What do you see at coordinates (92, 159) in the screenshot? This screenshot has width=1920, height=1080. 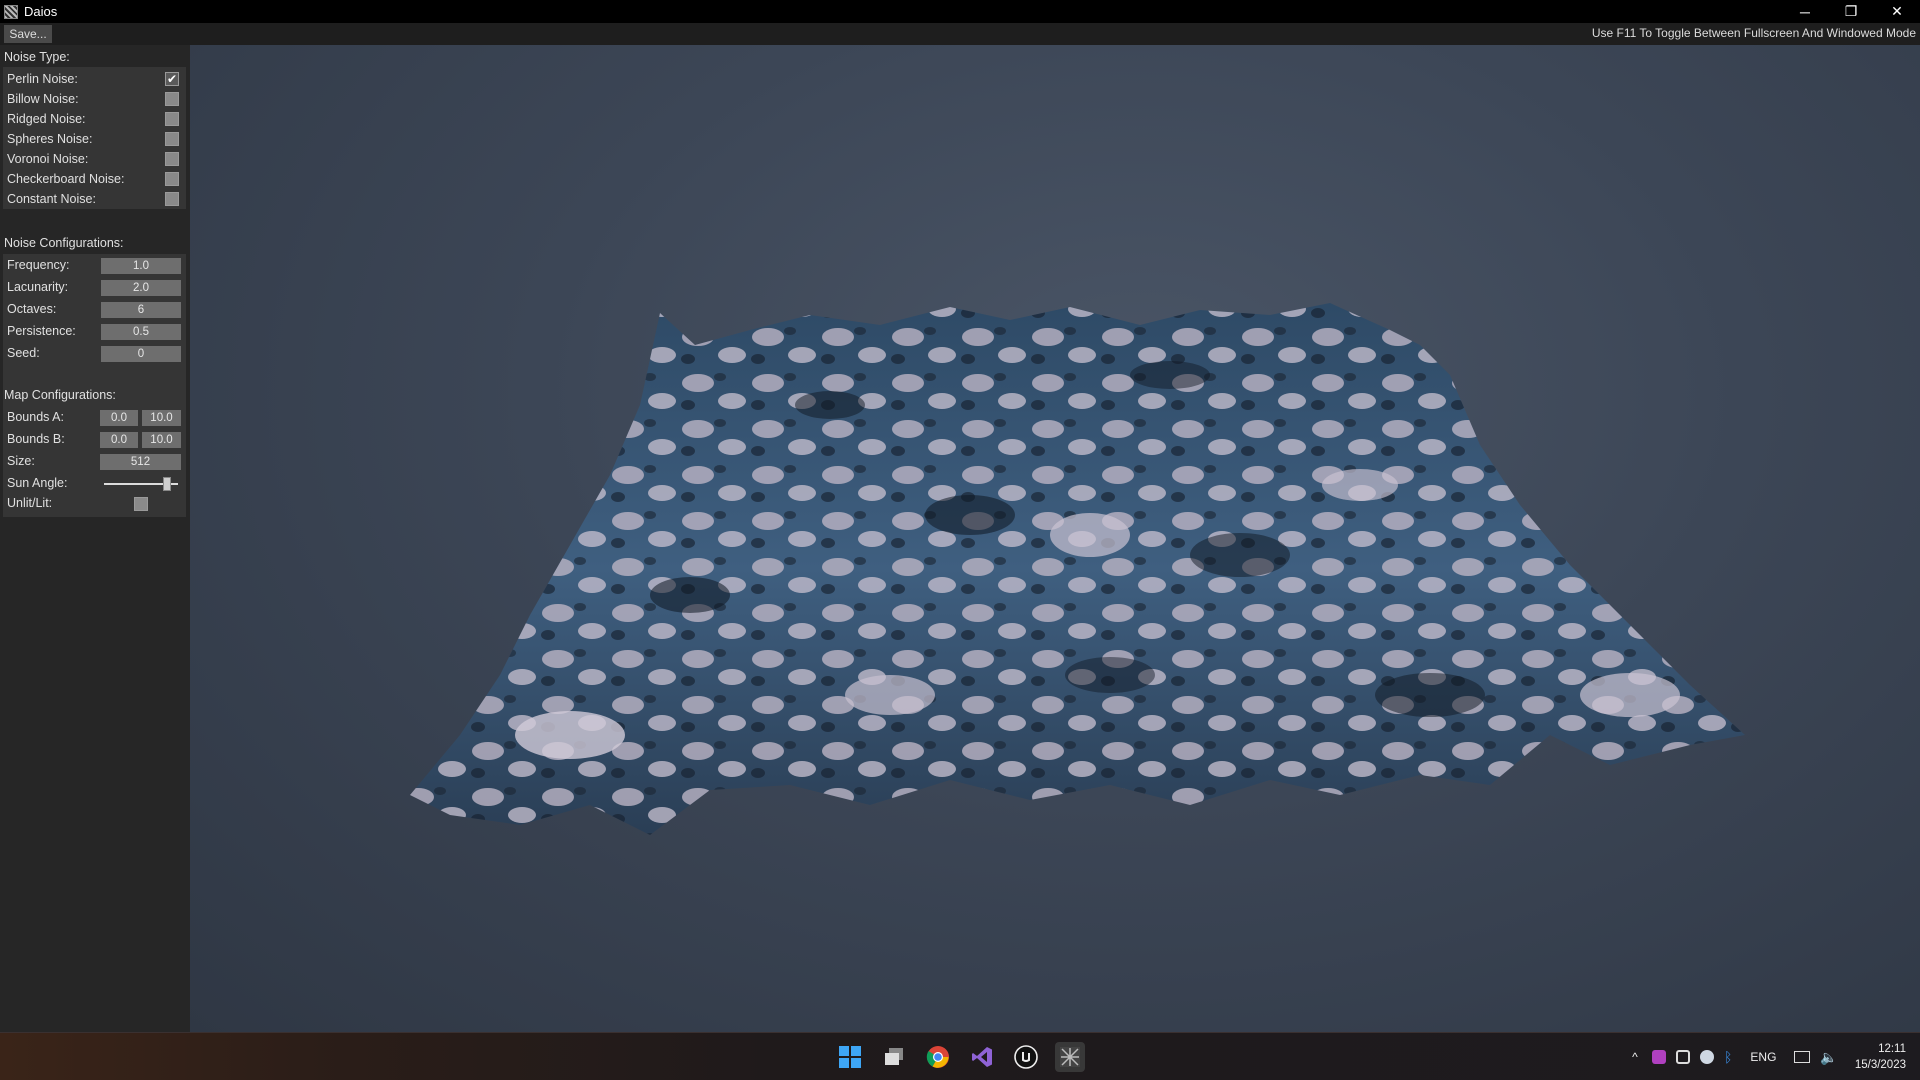 I see `noise-option-voronoi: Voronoi Noise:` at bounding box center [92, 159].